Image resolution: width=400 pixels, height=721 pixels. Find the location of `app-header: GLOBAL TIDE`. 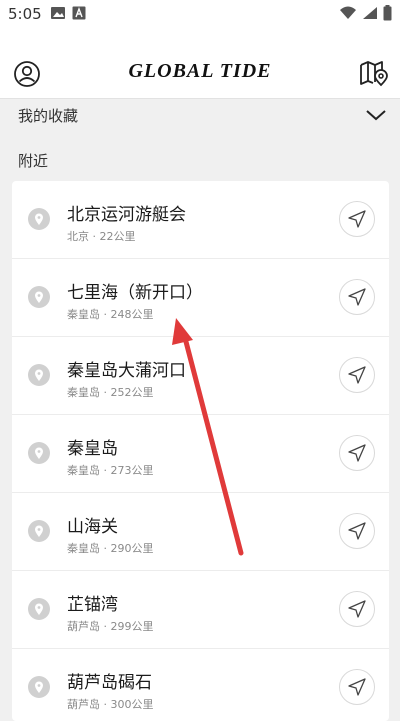

app-header: GLOBAL TIDE is located at coordinates (200, 63).